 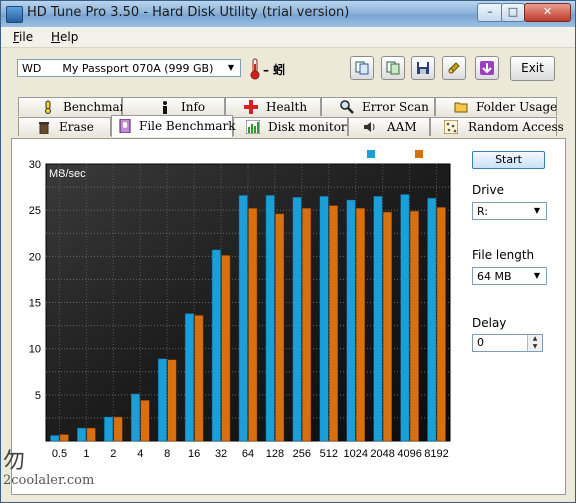 I want to click on delay-value: 0, so click(x=480, y=342).